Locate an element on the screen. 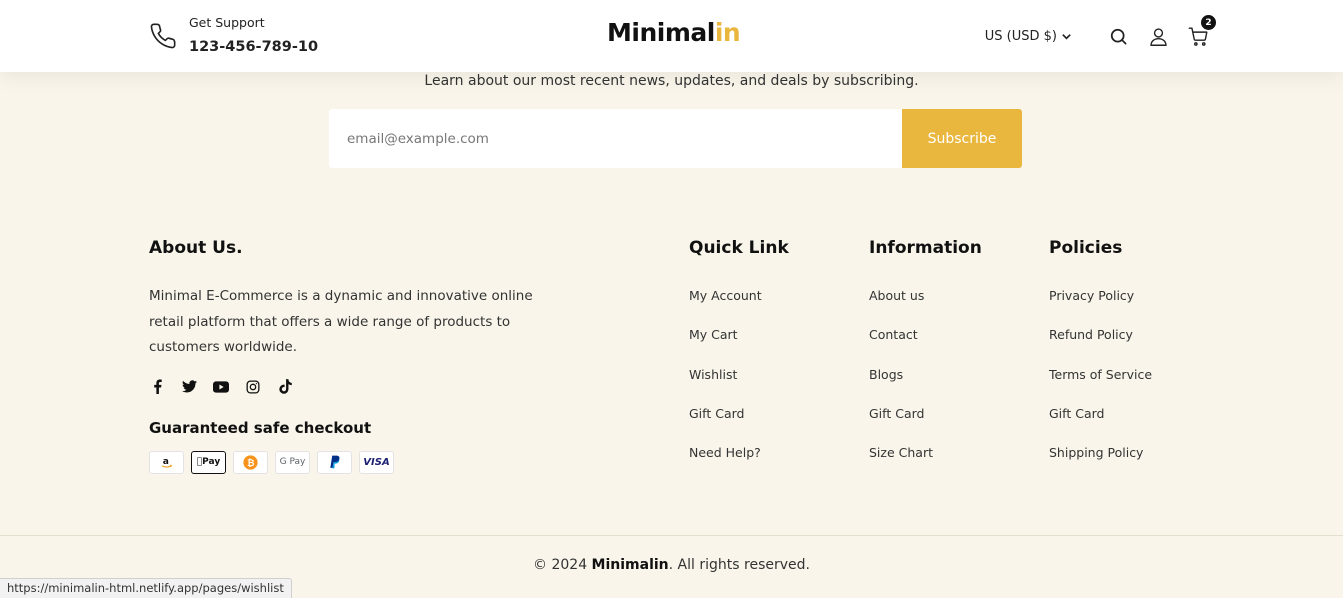 The height and width of the screenshot is (598, 1343). phone-icon is located at coordinates (163, 36).